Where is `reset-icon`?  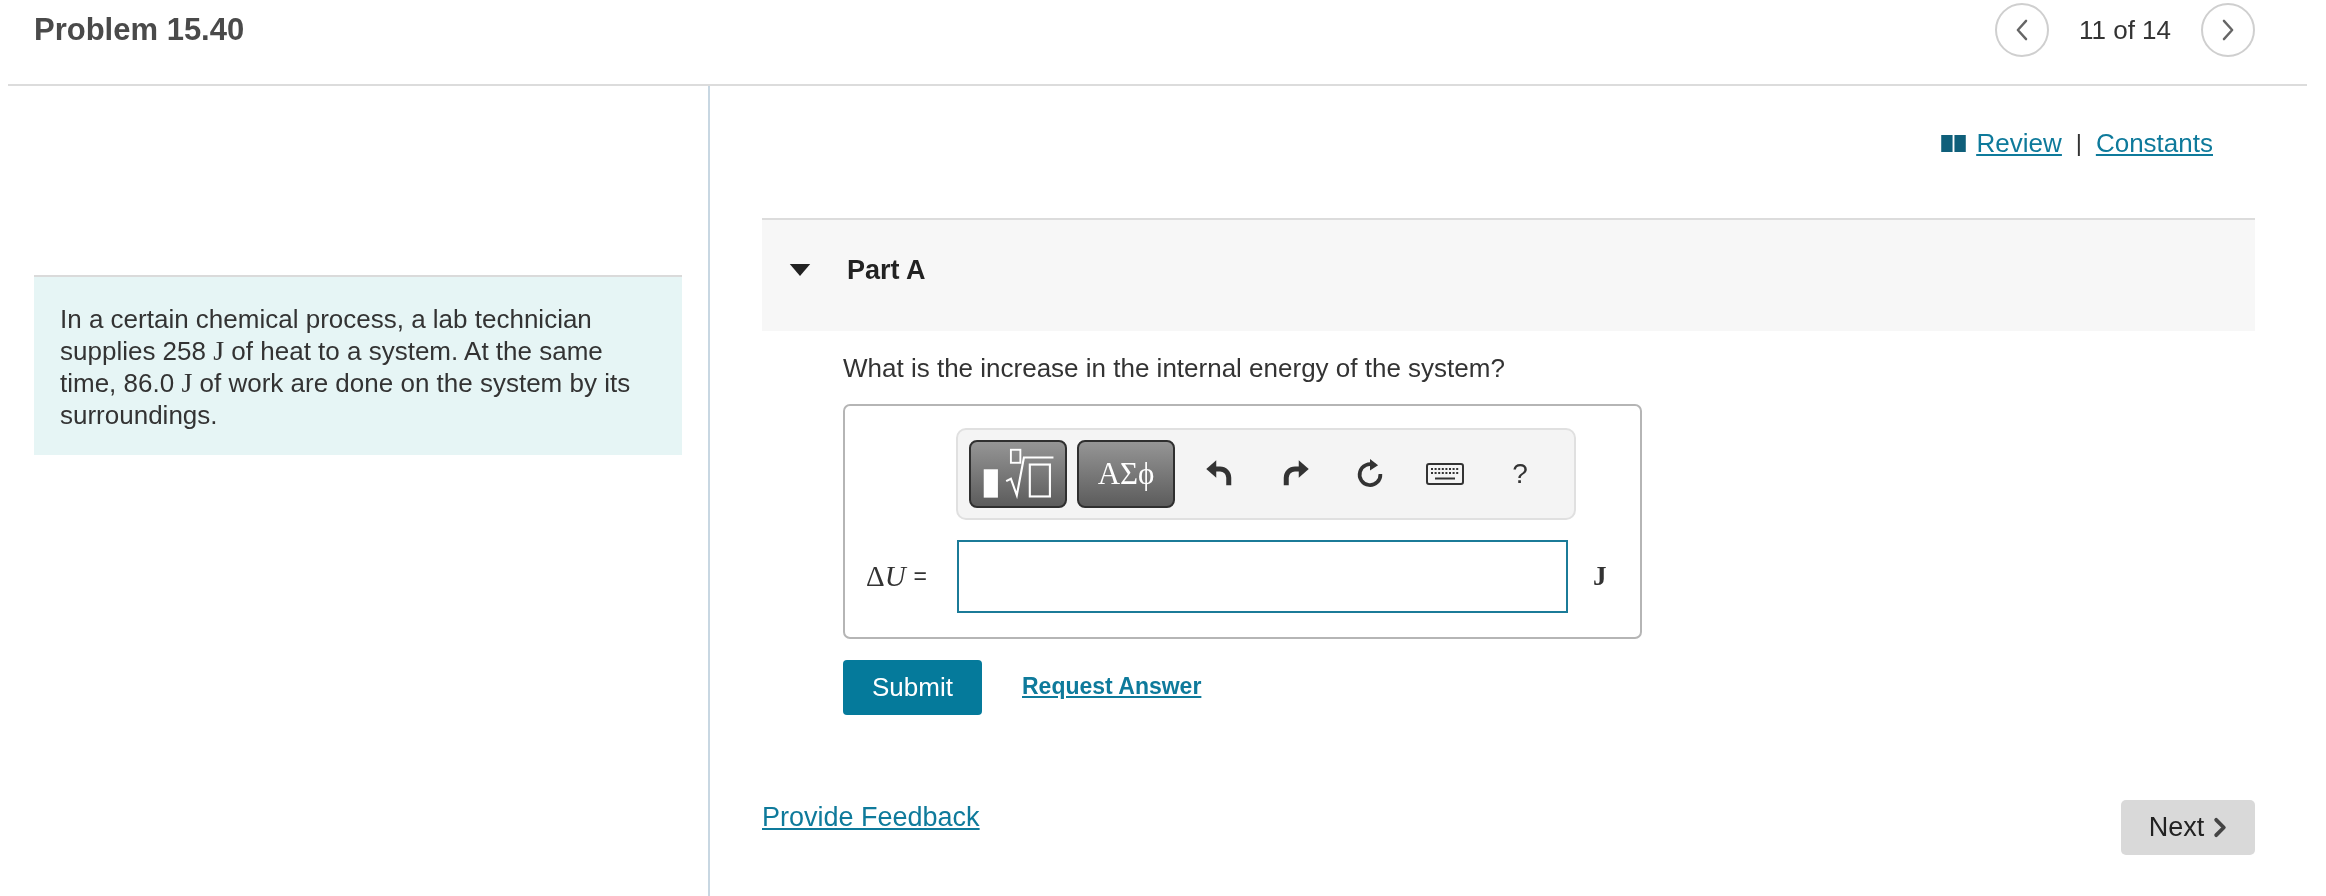
reset-icon is located at coordinates (1370, 474).